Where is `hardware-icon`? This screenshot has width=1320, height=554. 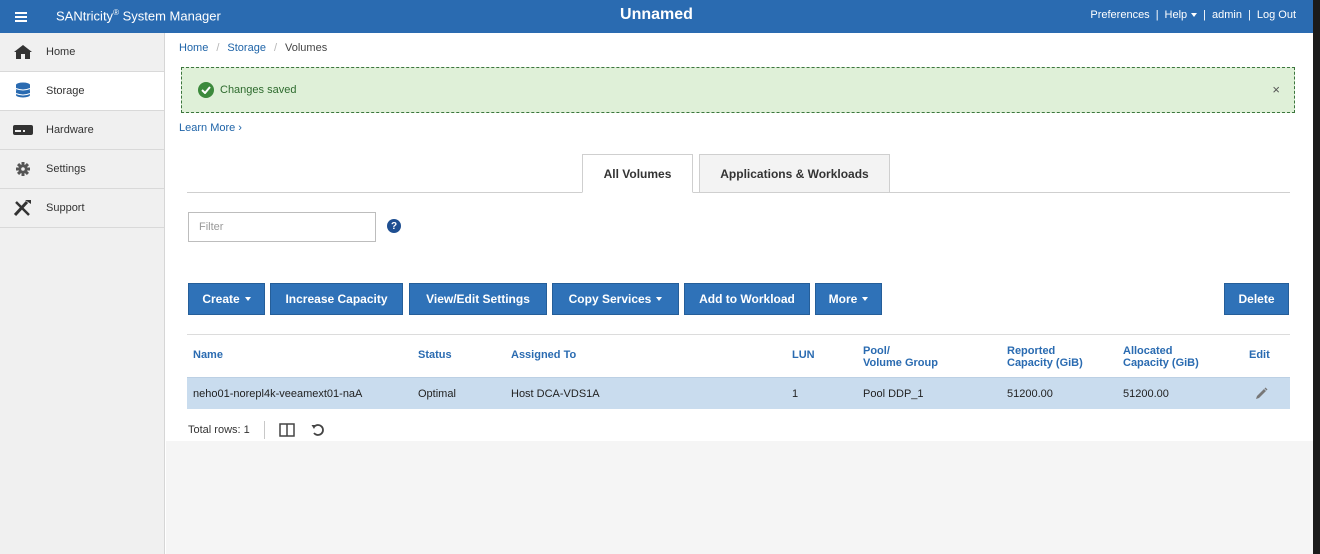 hardware-icon is located at coordinates (23, 130).